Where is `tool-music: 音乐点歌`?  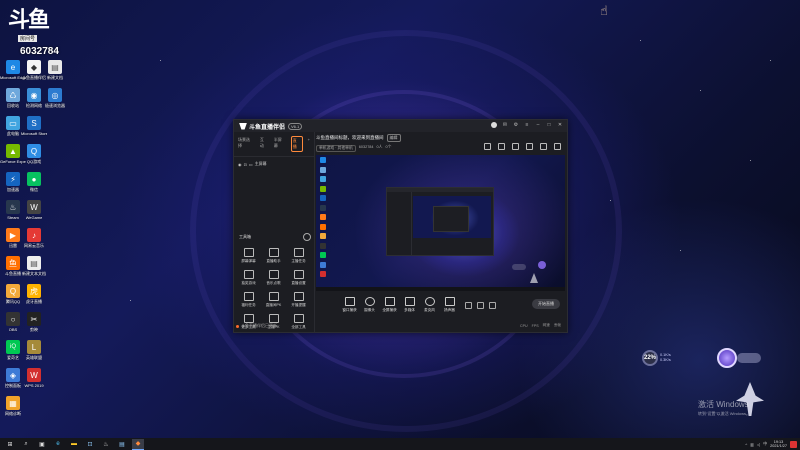
tool-music: 音乐点歌 is located at coordinates (273, 278).